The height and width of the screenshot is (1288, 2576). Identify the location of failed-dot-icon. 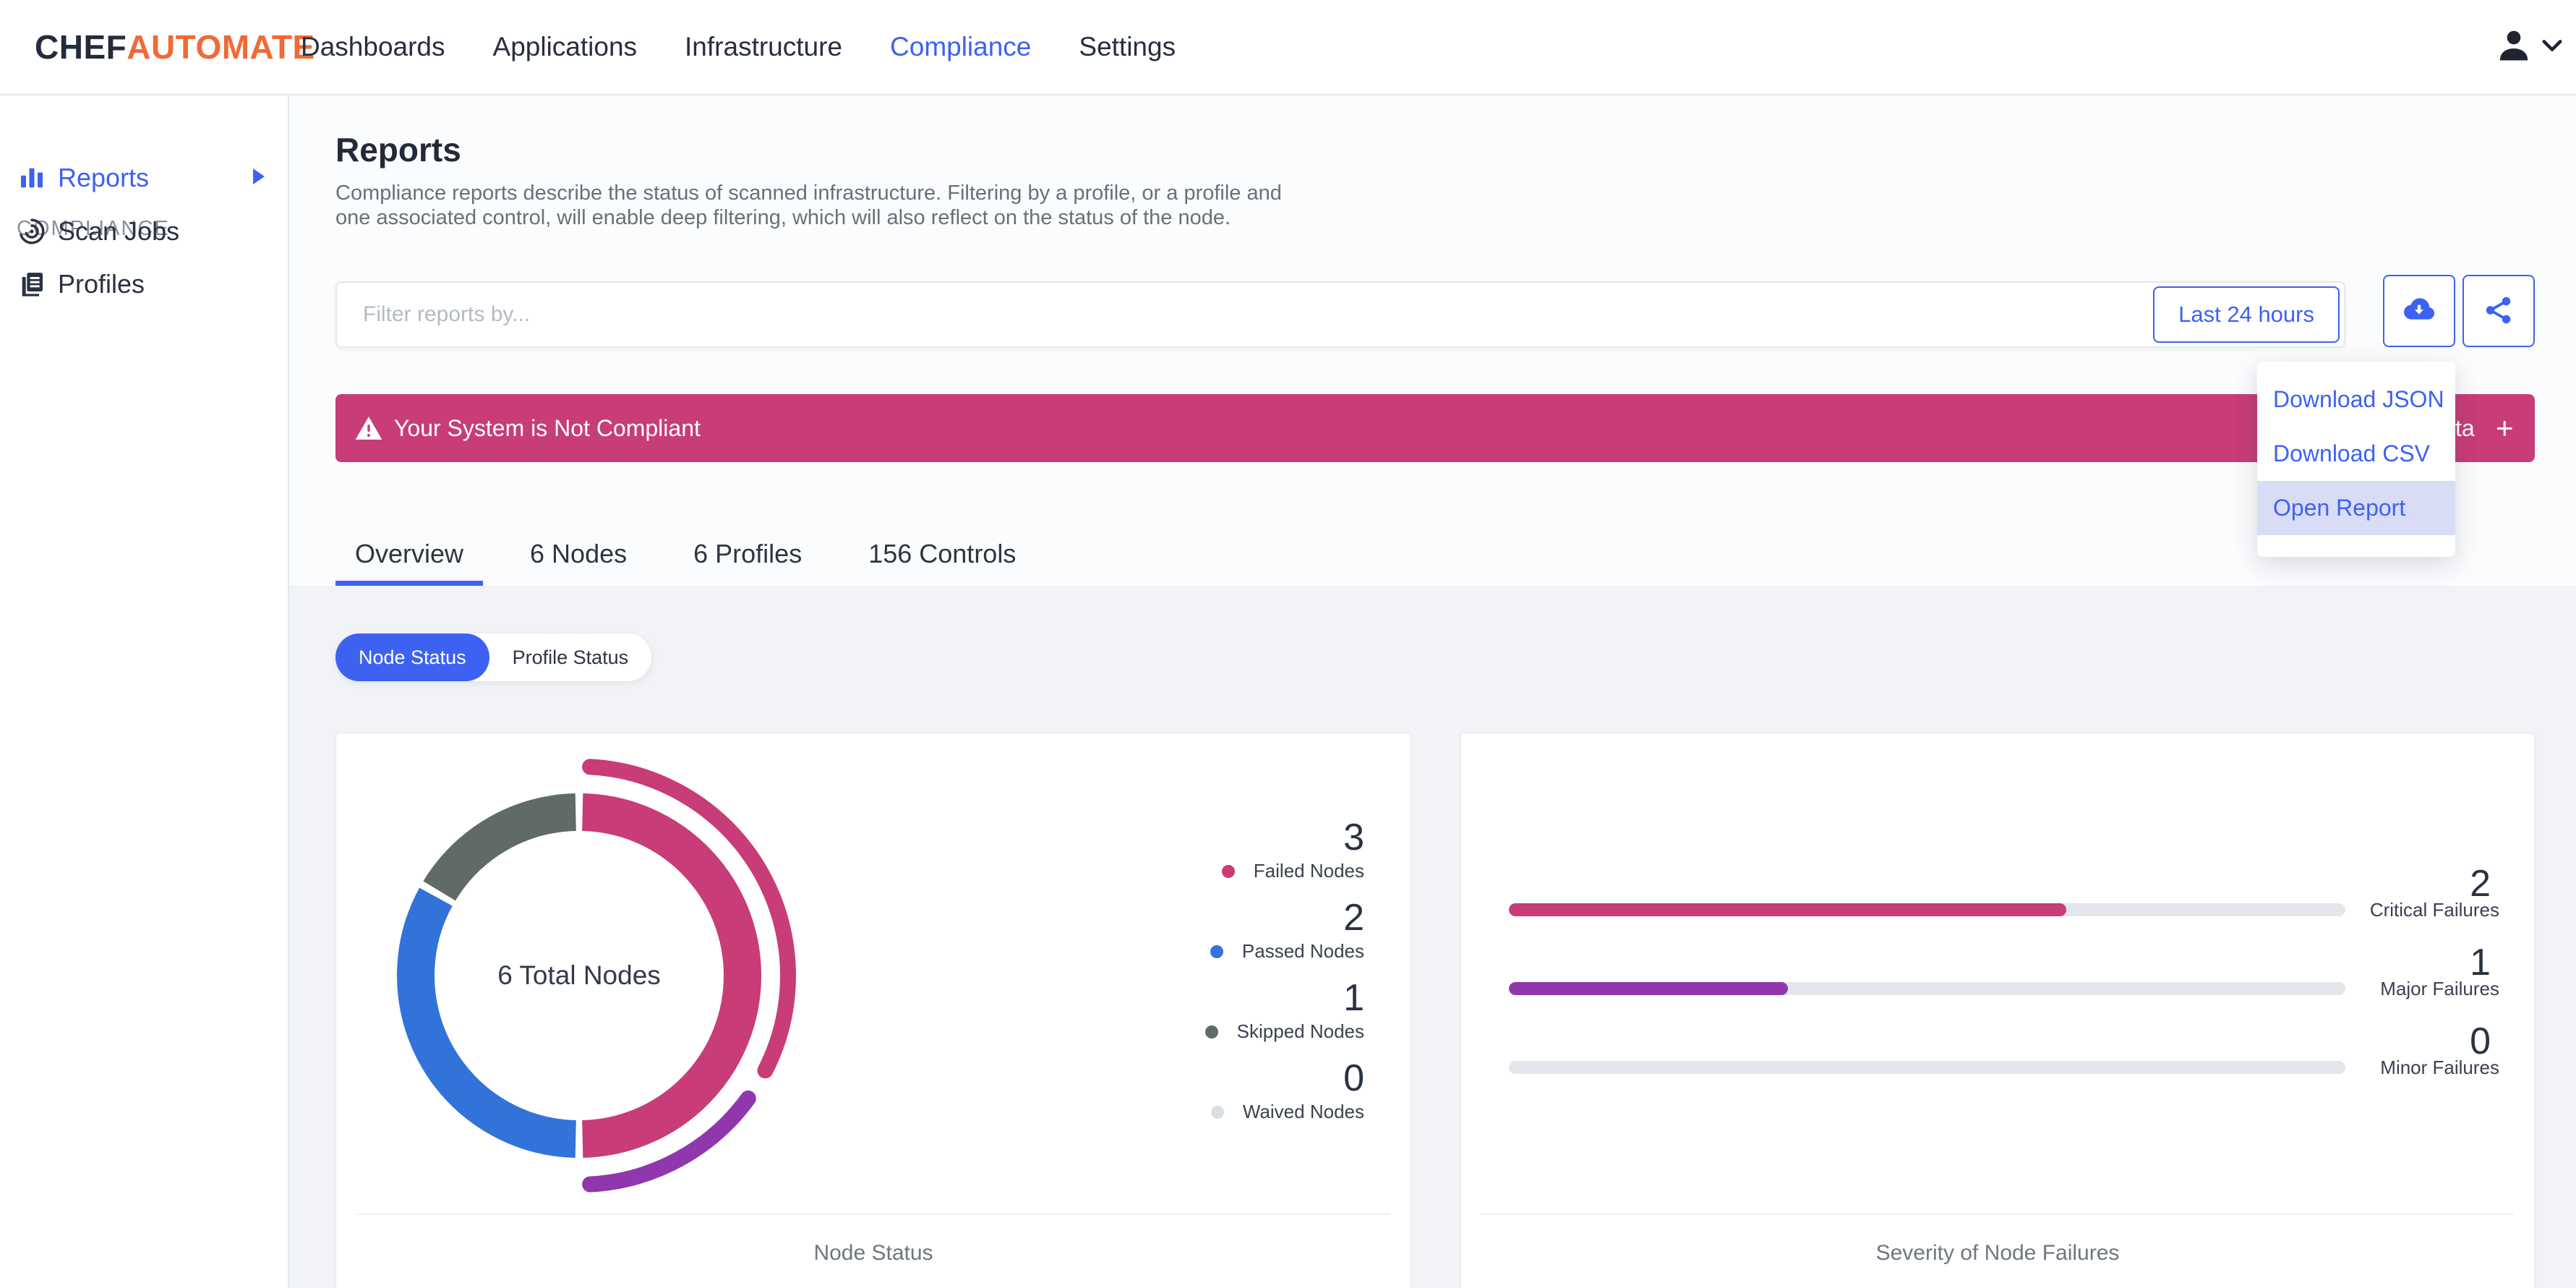
(1228, 871).